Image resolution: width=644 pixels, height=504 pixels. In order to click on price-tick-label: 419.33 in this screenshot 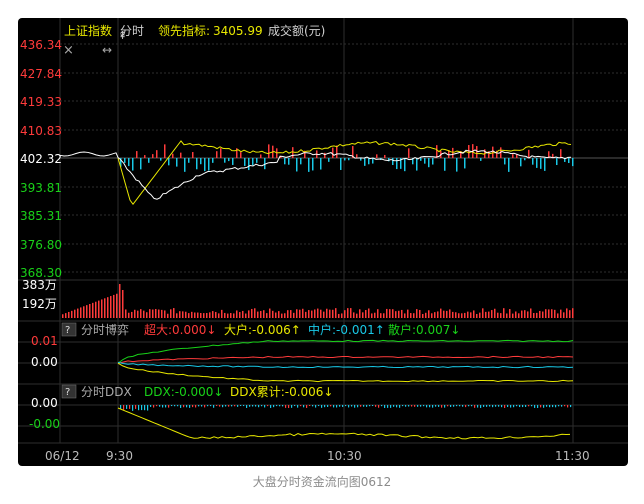, I will do `click(41, 102)`.